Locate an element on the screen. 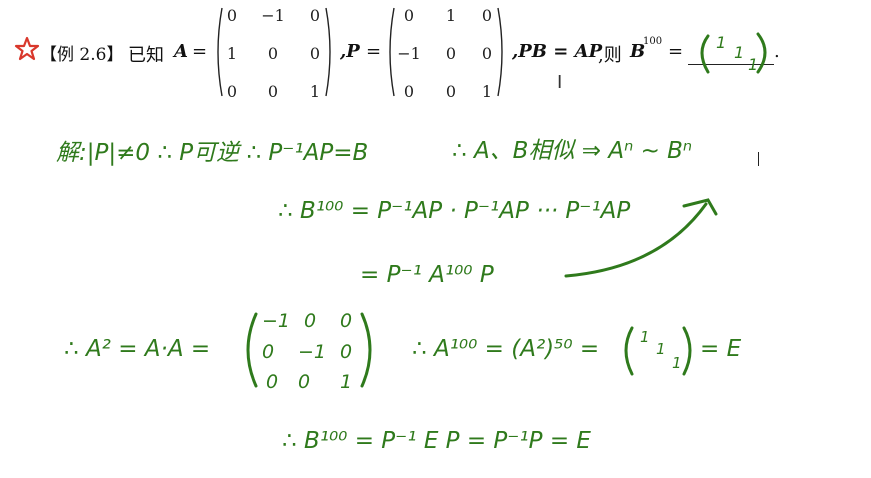  solution-line-4-end: = E is located at coordinates (721, 349).